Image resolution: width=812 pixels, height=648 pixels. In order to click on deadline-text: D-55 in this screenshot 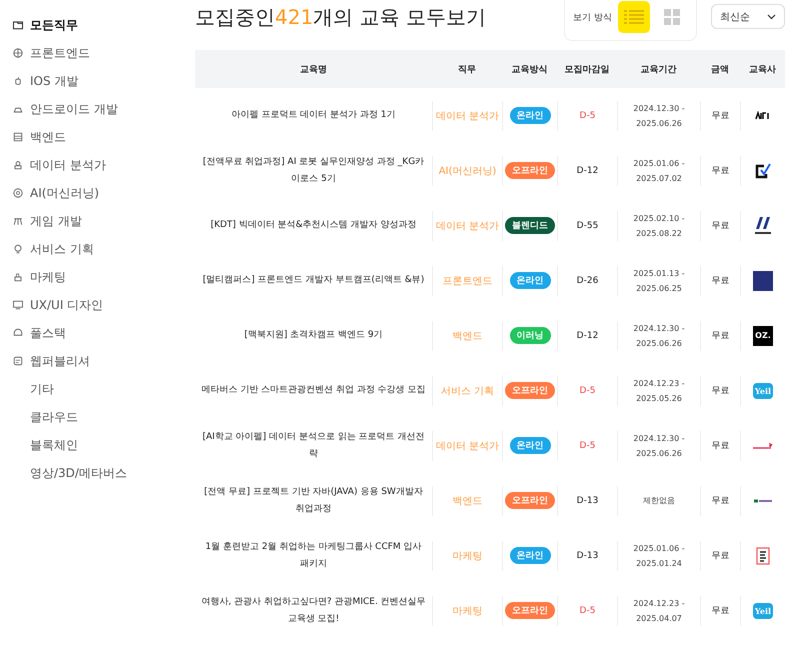, I will do `click(587, 225)`.